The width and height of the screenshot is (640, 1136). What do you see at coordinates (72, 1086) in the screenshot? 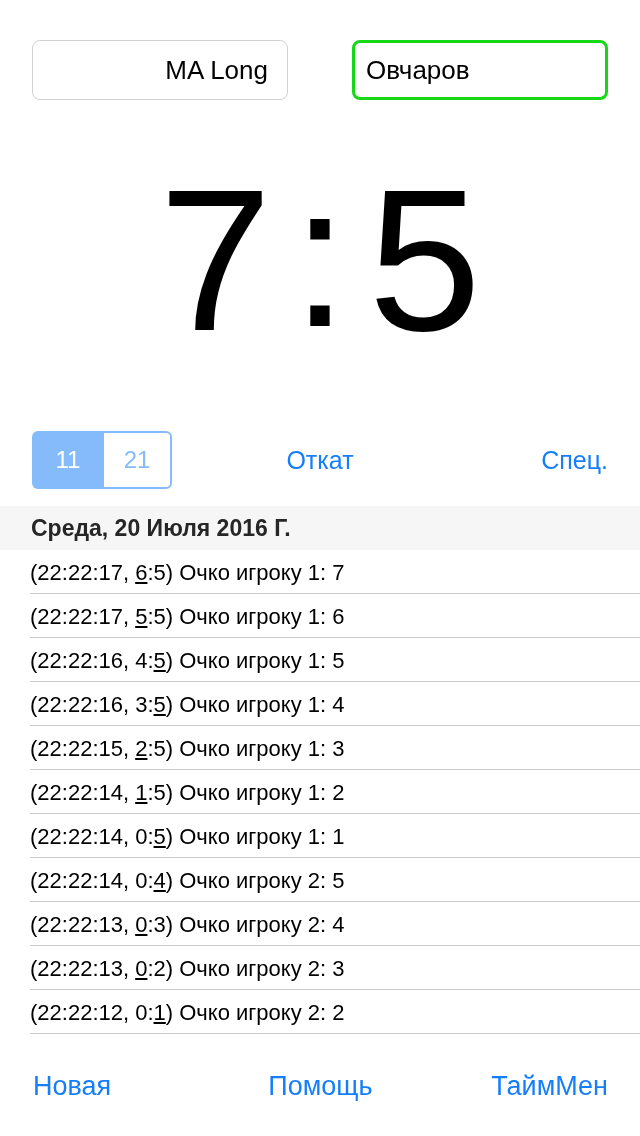
I see `new-game-button: Новая` at bounding box center [72, 1086].